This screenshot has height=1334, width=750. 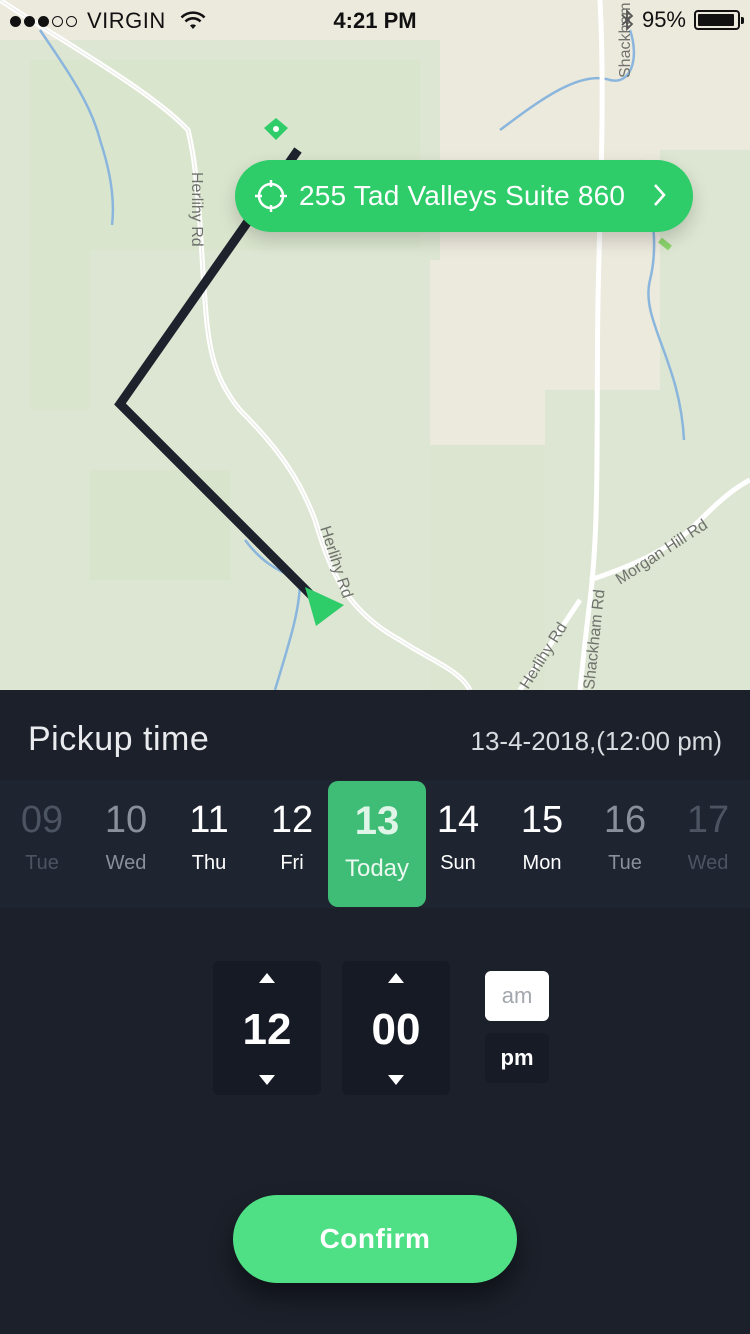 I want to click on hour-value: 12, so click(x=267, y=1029).